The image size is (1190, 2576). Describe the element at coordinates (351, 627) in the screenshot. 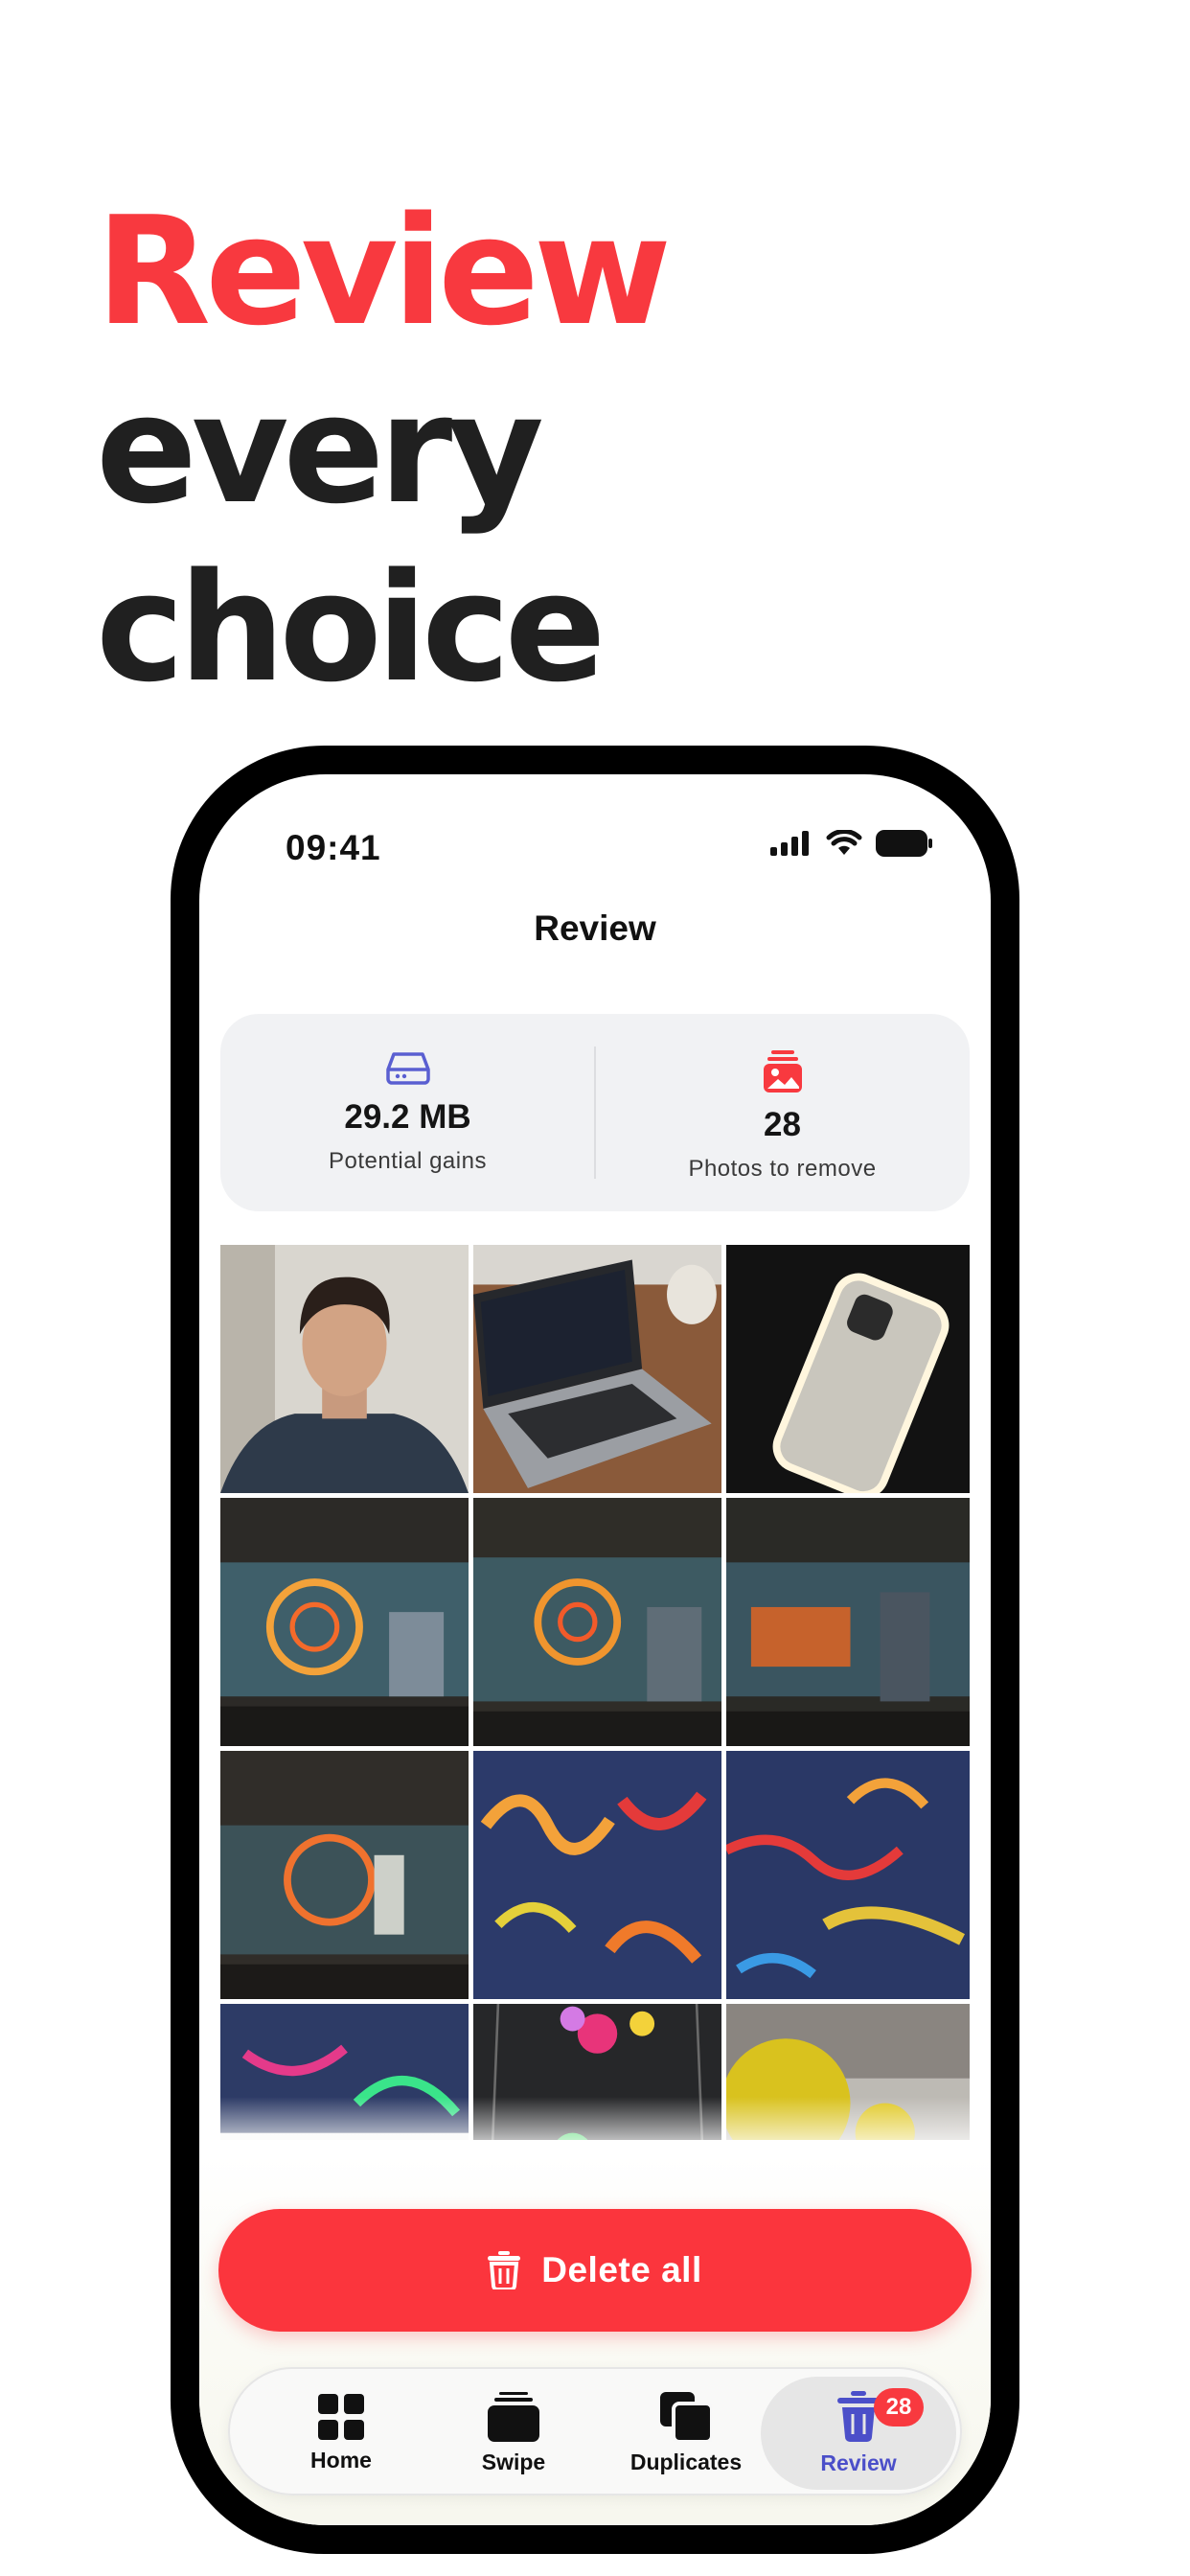

I see `headline-line2: choice` at that location.